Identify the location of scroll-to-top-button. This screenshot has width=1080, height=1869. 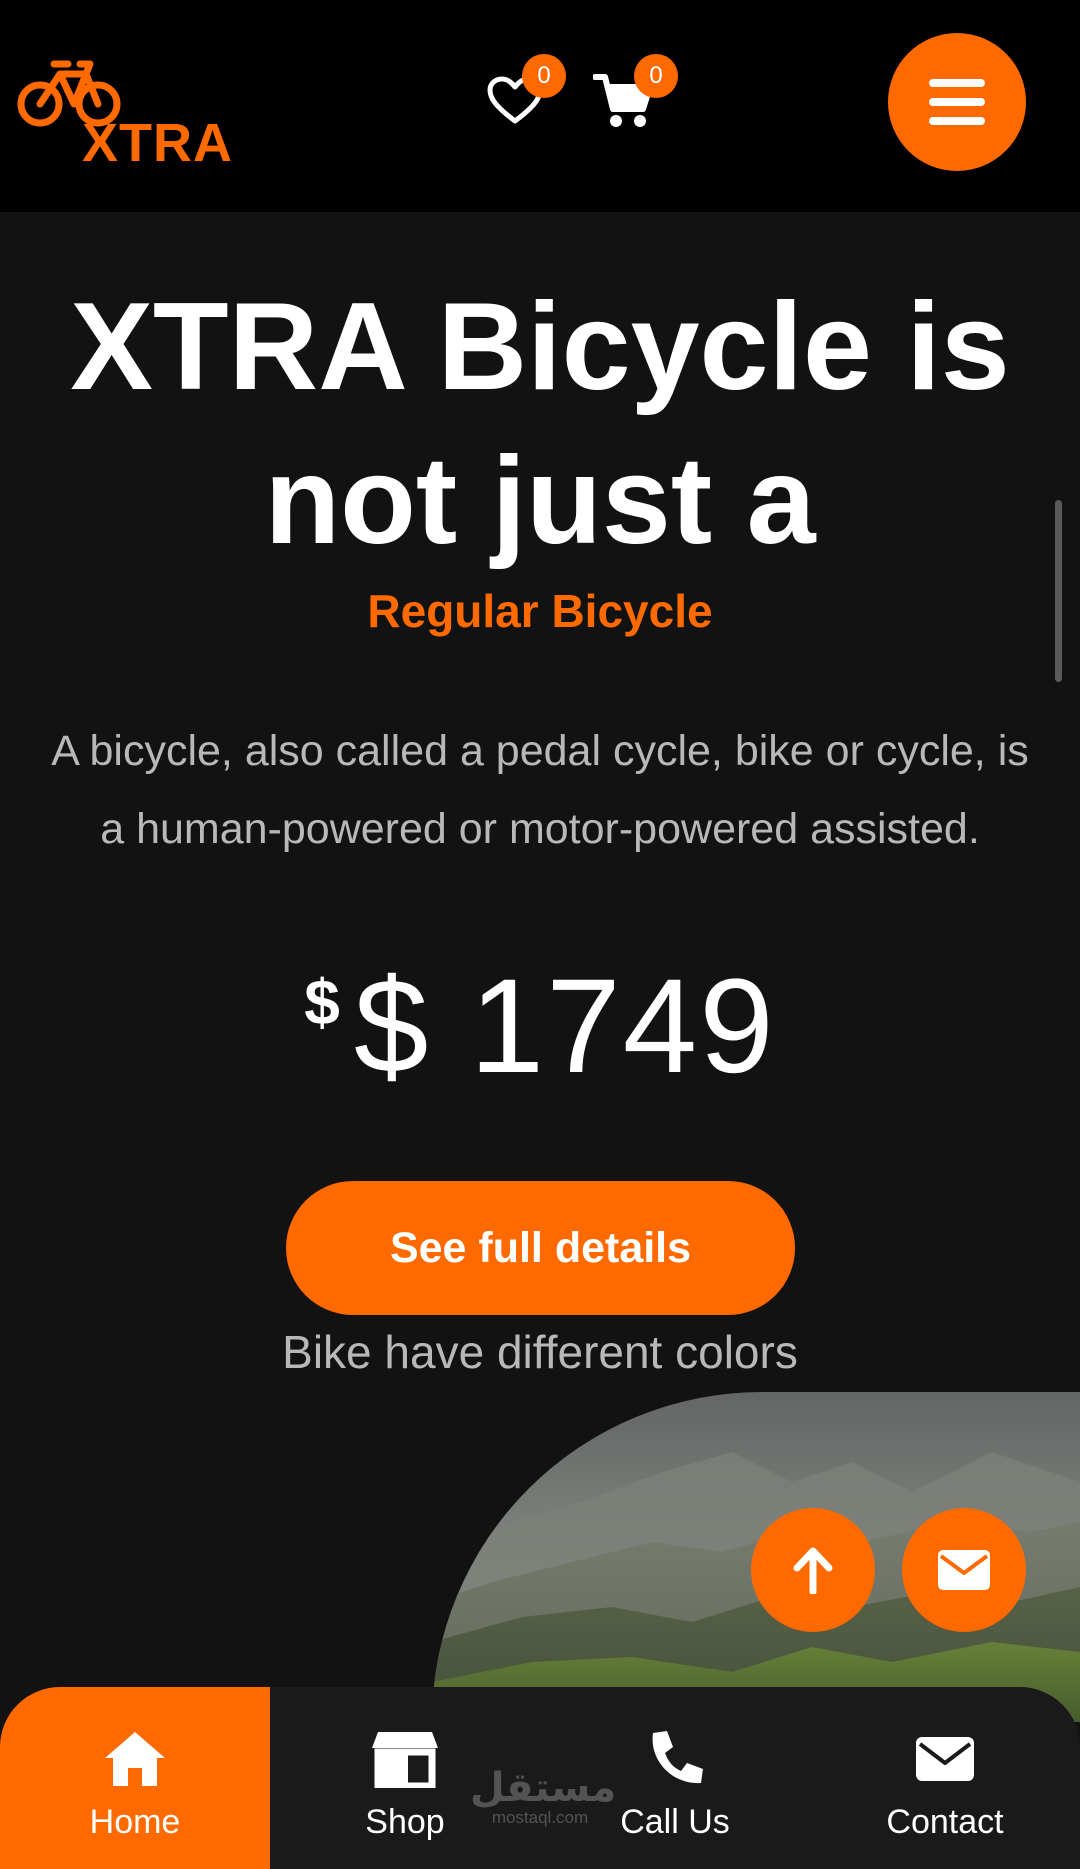
(813, 1570).